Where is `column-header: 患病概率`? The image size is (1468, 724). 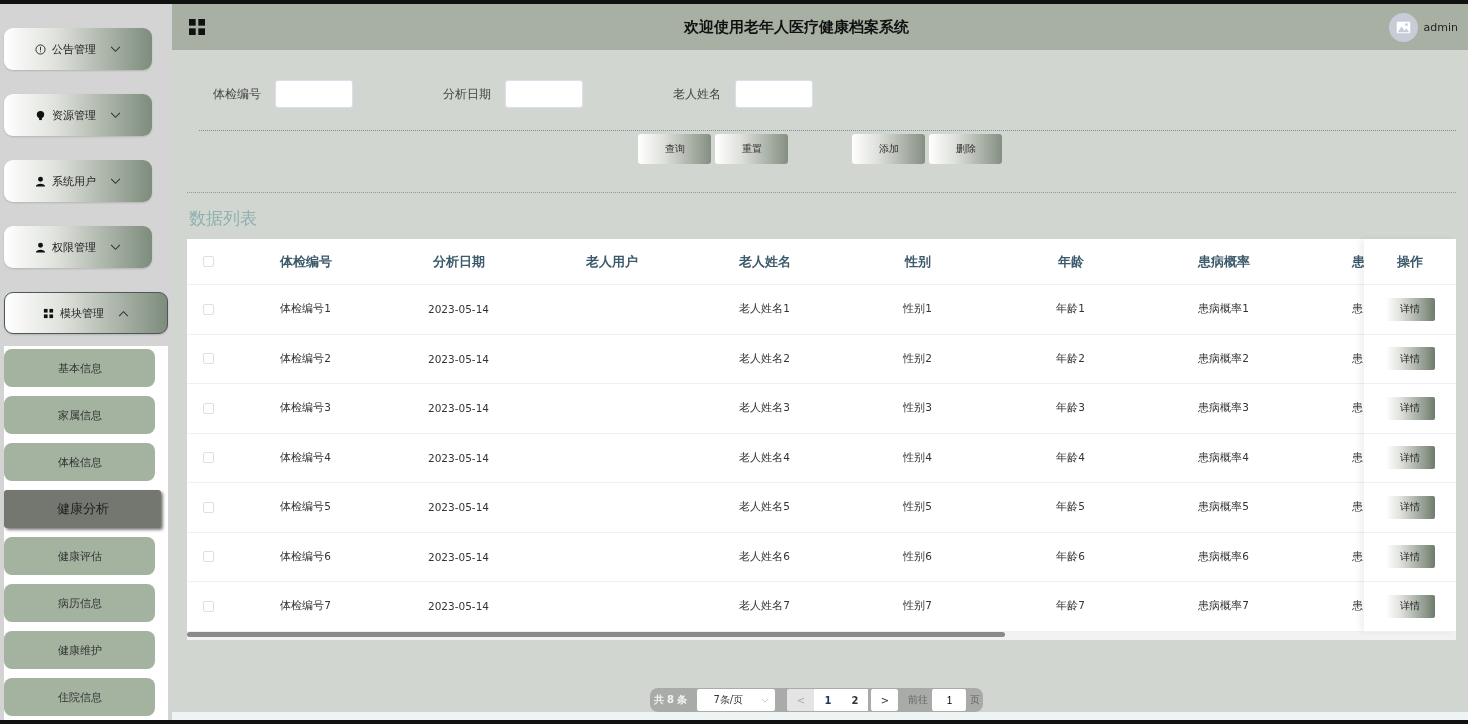
column-header: 患病概率 is located at coordinates (1223, 261).